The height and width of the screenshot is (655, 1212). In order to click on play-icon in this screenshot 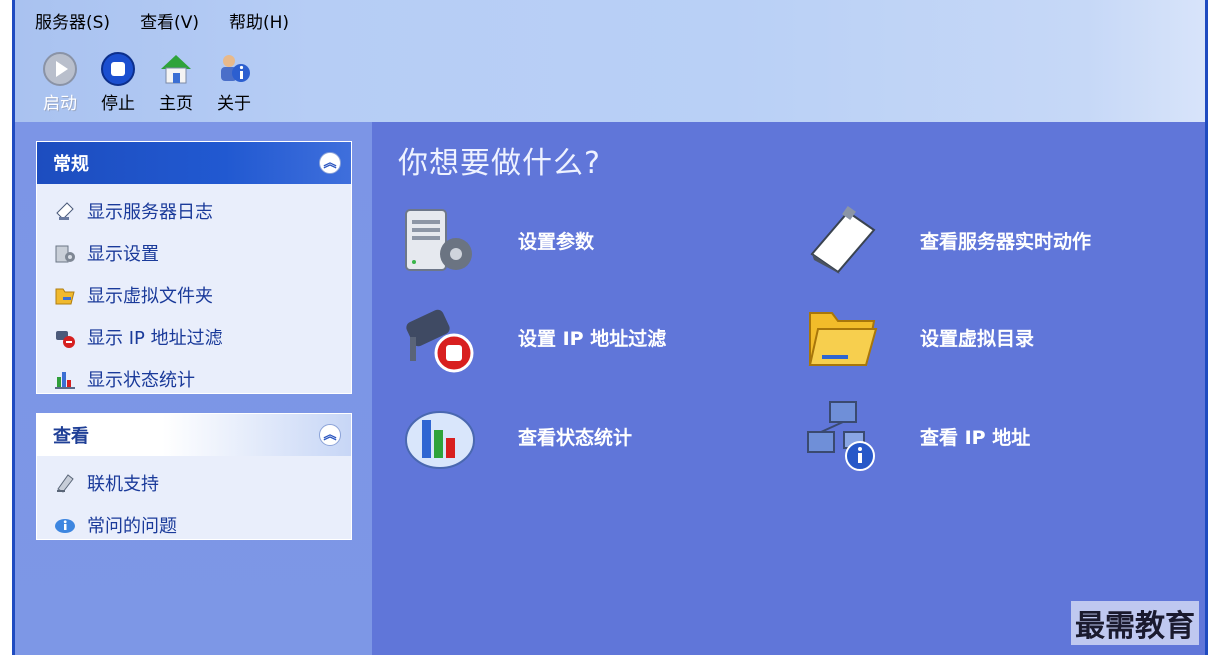, I will do `click(60, 69)`.